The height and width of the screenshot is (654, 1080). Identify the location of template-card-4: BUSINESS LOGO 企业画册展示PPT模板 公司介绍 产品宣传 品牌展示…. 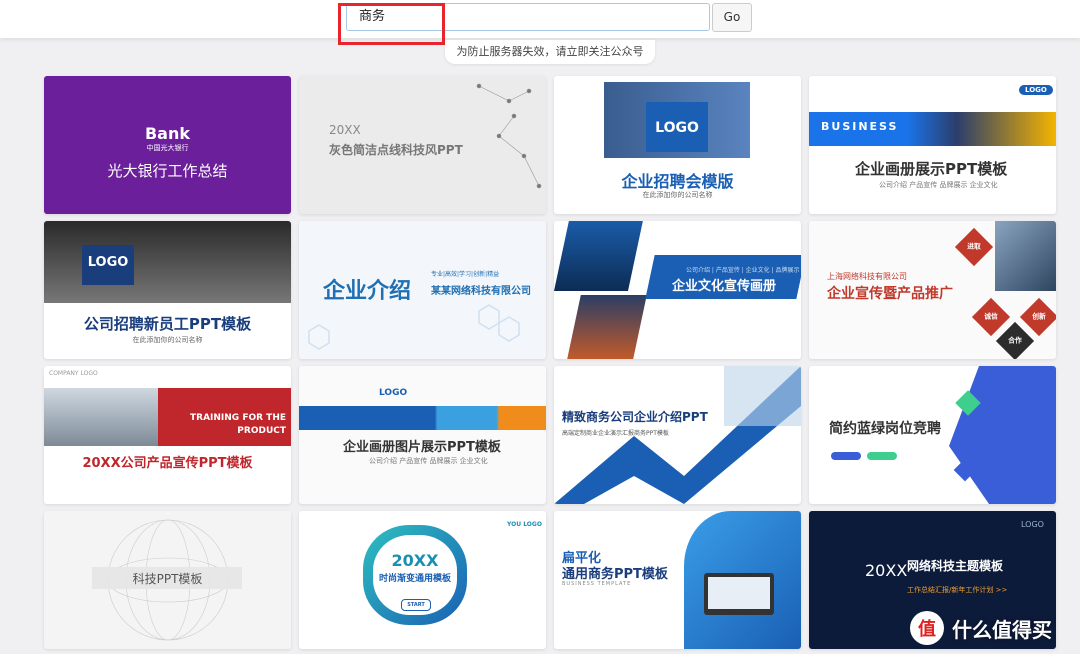
(932, 145).